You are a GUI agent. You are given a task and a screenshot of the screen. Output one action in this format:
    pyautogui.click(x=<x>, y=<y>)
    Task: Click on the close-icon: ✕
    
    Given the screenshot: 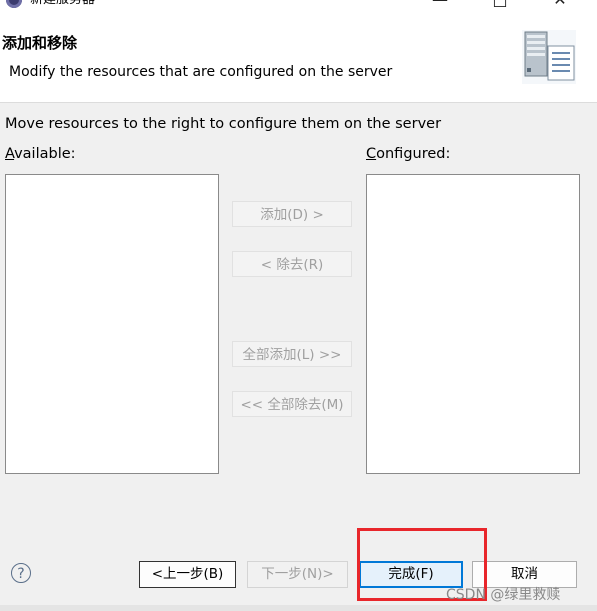 What is the action you would take?
    pyautogui.click(x=560, y=4)
    